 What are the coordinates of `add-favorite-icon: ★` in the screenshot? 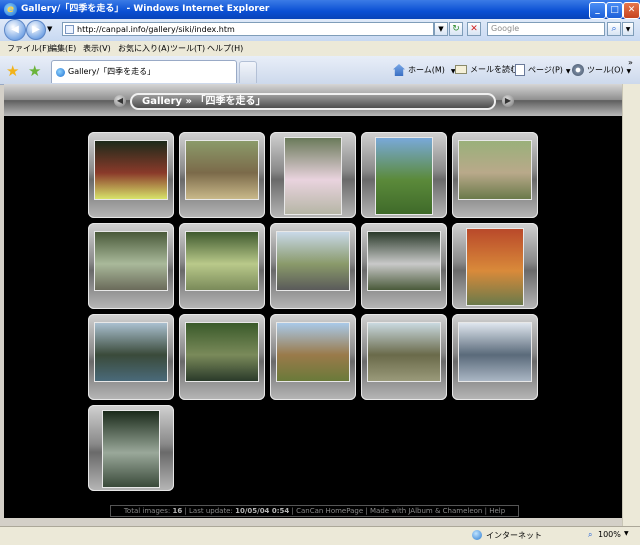 It's located at (34, 71).